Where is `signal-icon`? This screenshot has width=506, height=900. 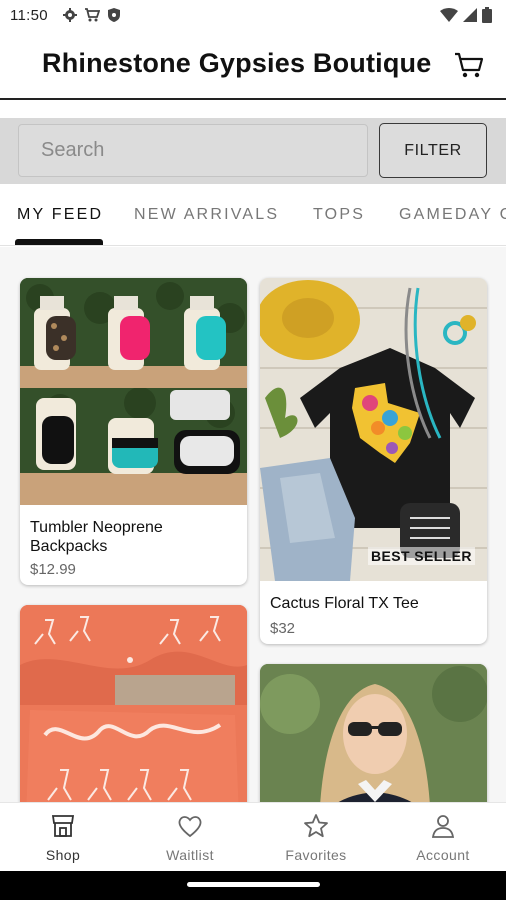
signal-icon is located at coordinates (470, 15).